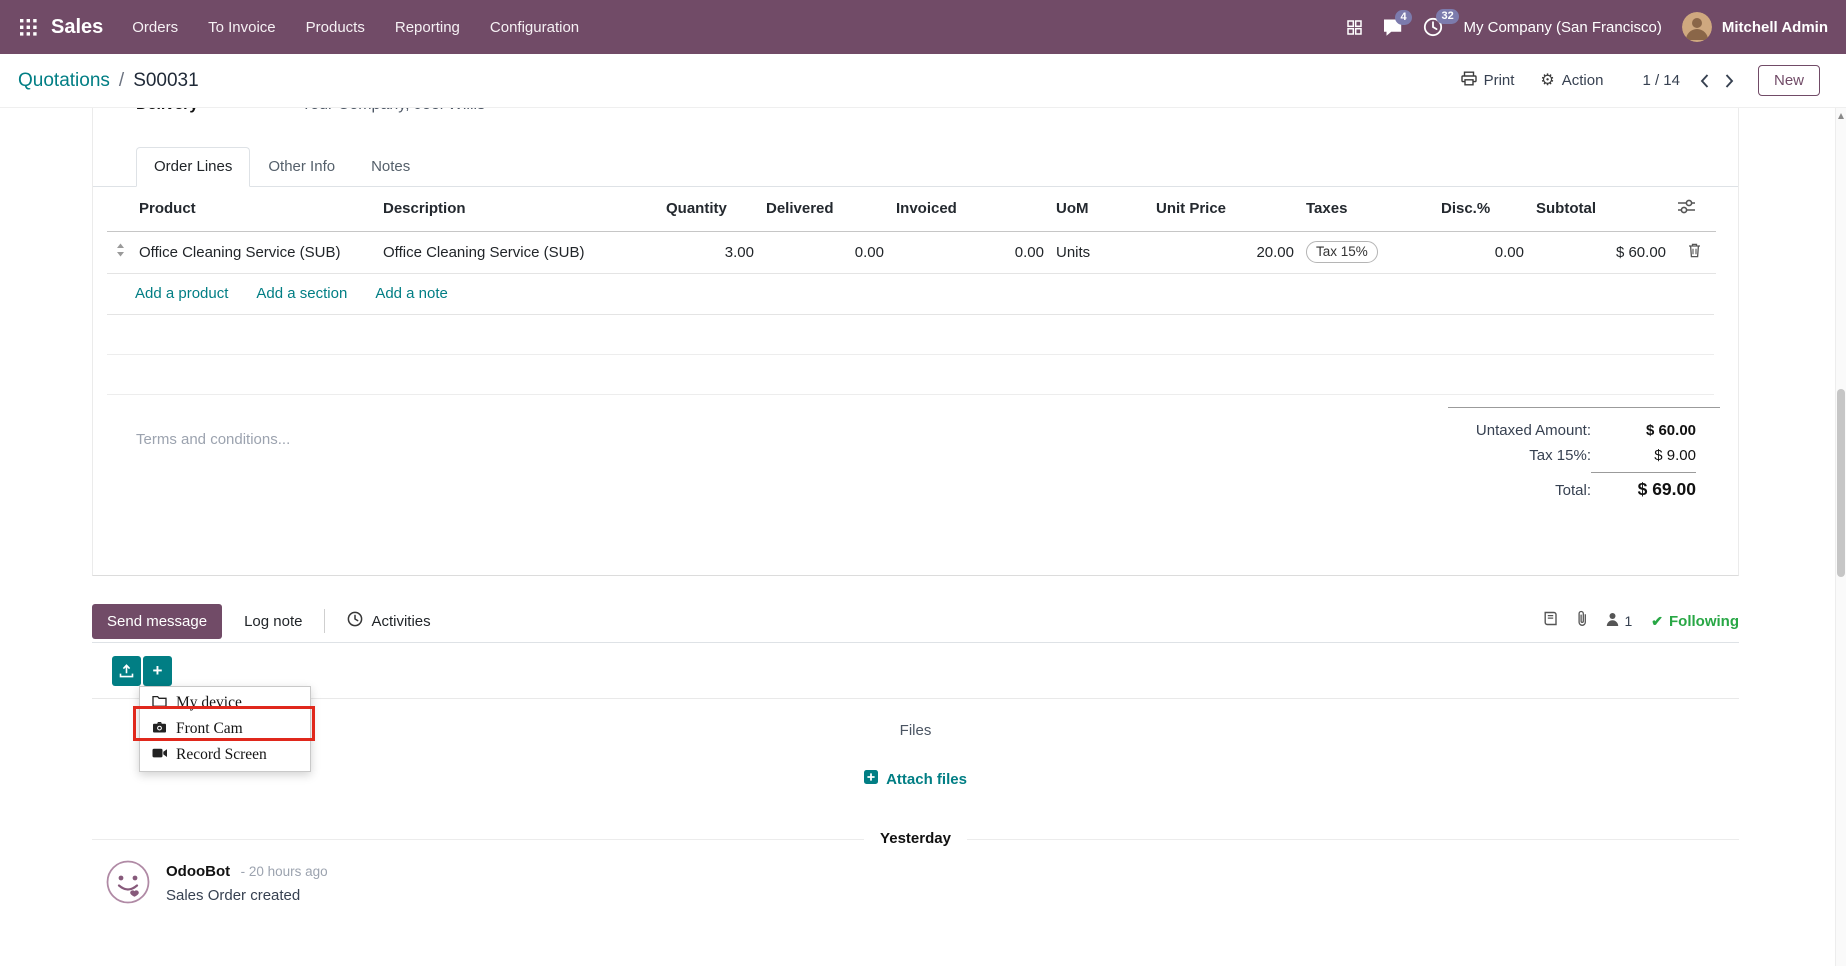  I want to click on message-timestamp: - 20 hours ago, so click(284, 871).